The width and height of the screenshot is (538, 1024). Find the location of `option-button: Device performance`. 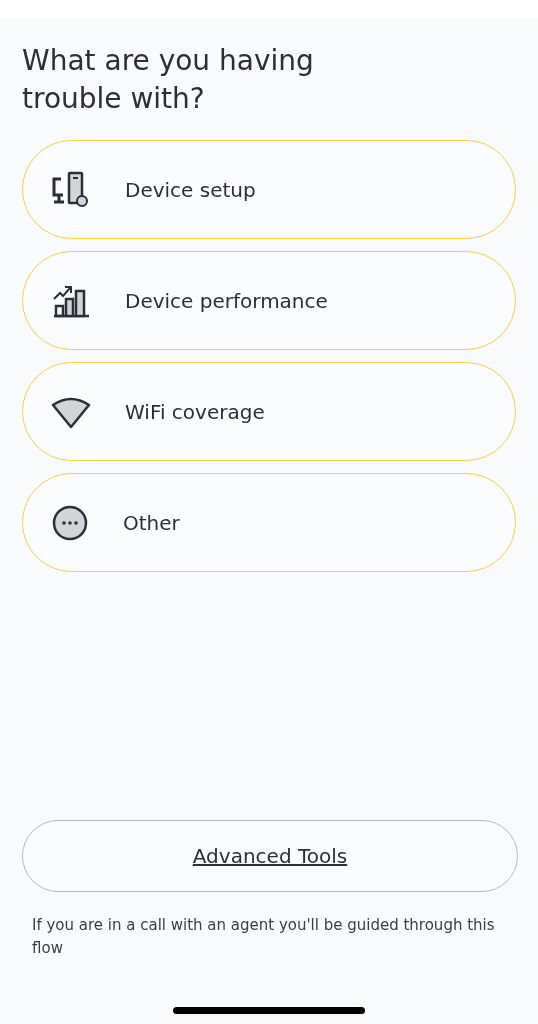

option-button: Device performance is located at coordinates (269, 300).